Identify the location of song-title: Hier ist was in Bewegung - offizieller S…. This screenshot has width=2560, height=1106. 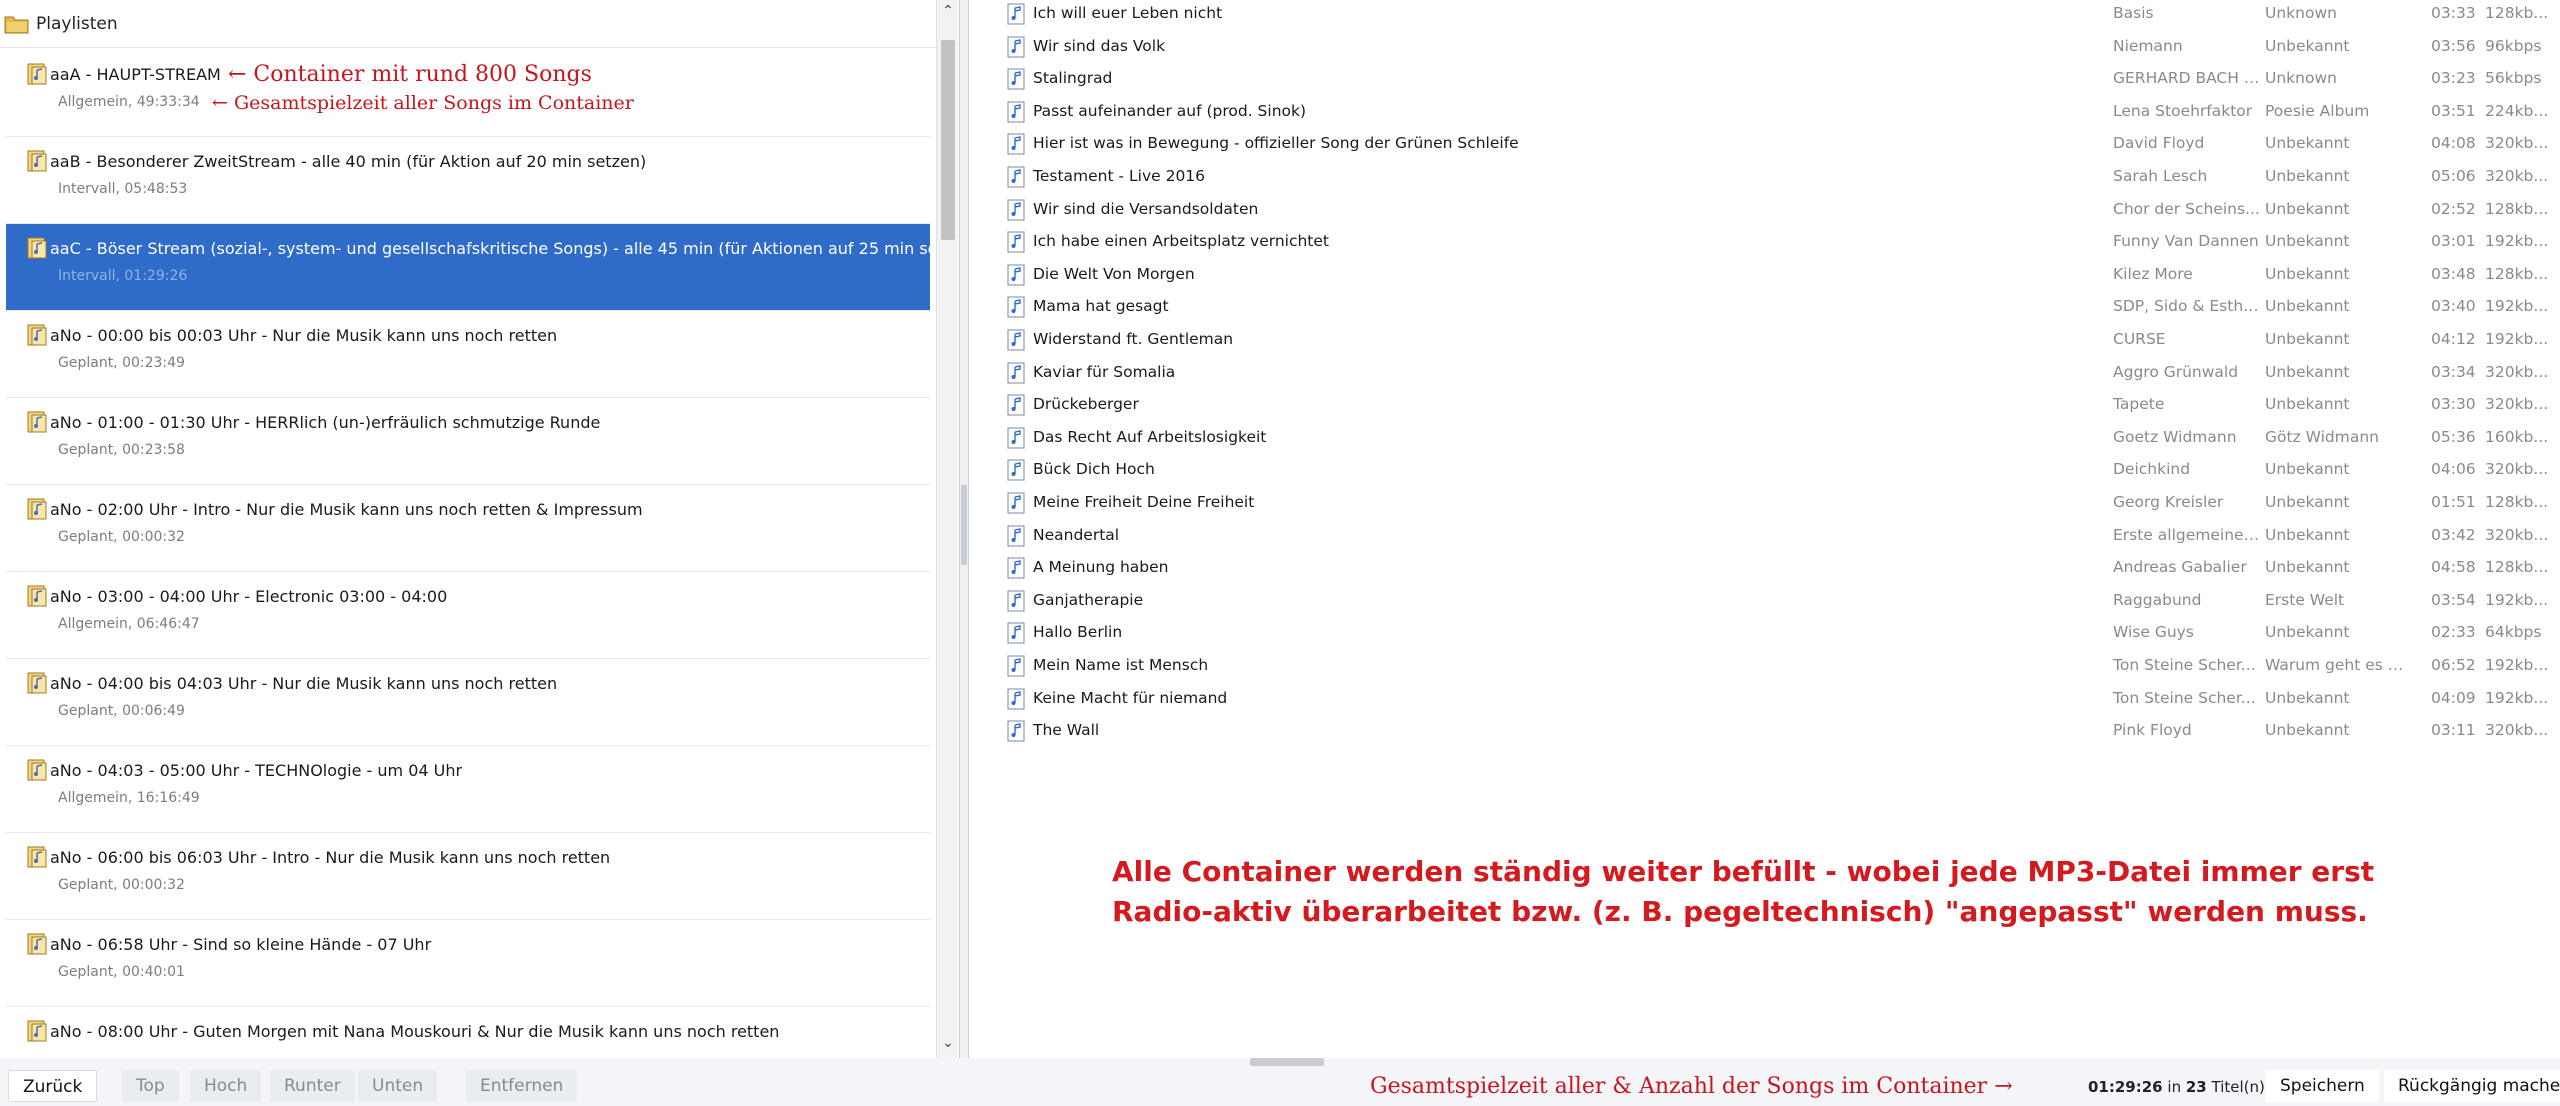
(1276, 143).